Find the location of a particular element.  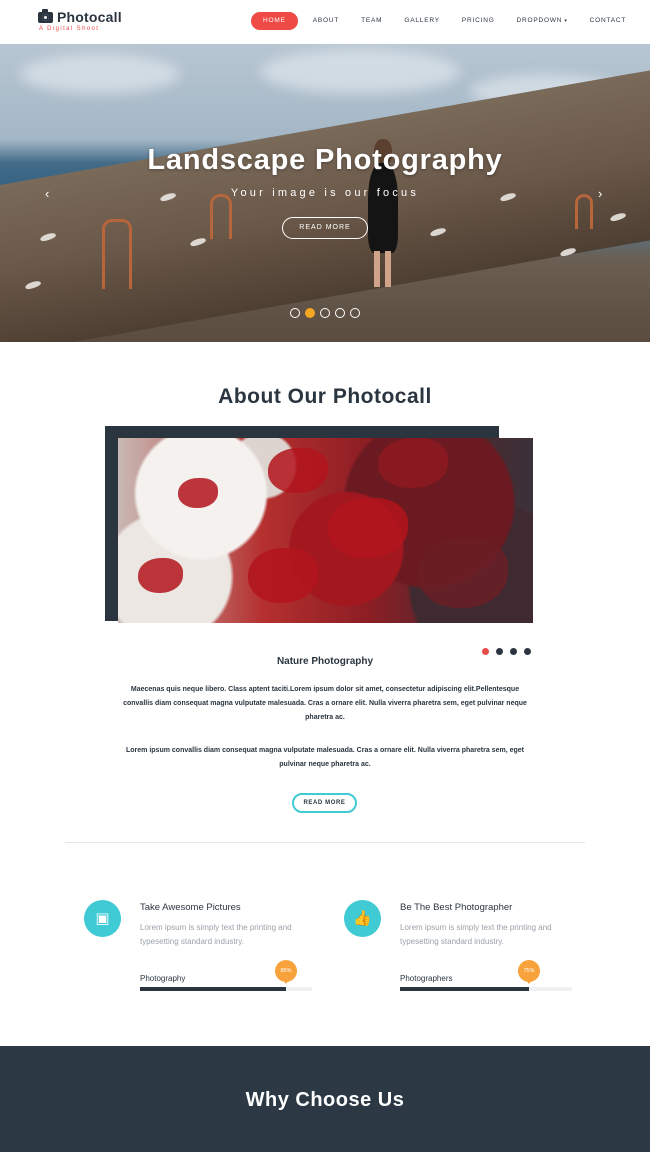

nav-contact: CONTACT is located at coordinates (608, 21).